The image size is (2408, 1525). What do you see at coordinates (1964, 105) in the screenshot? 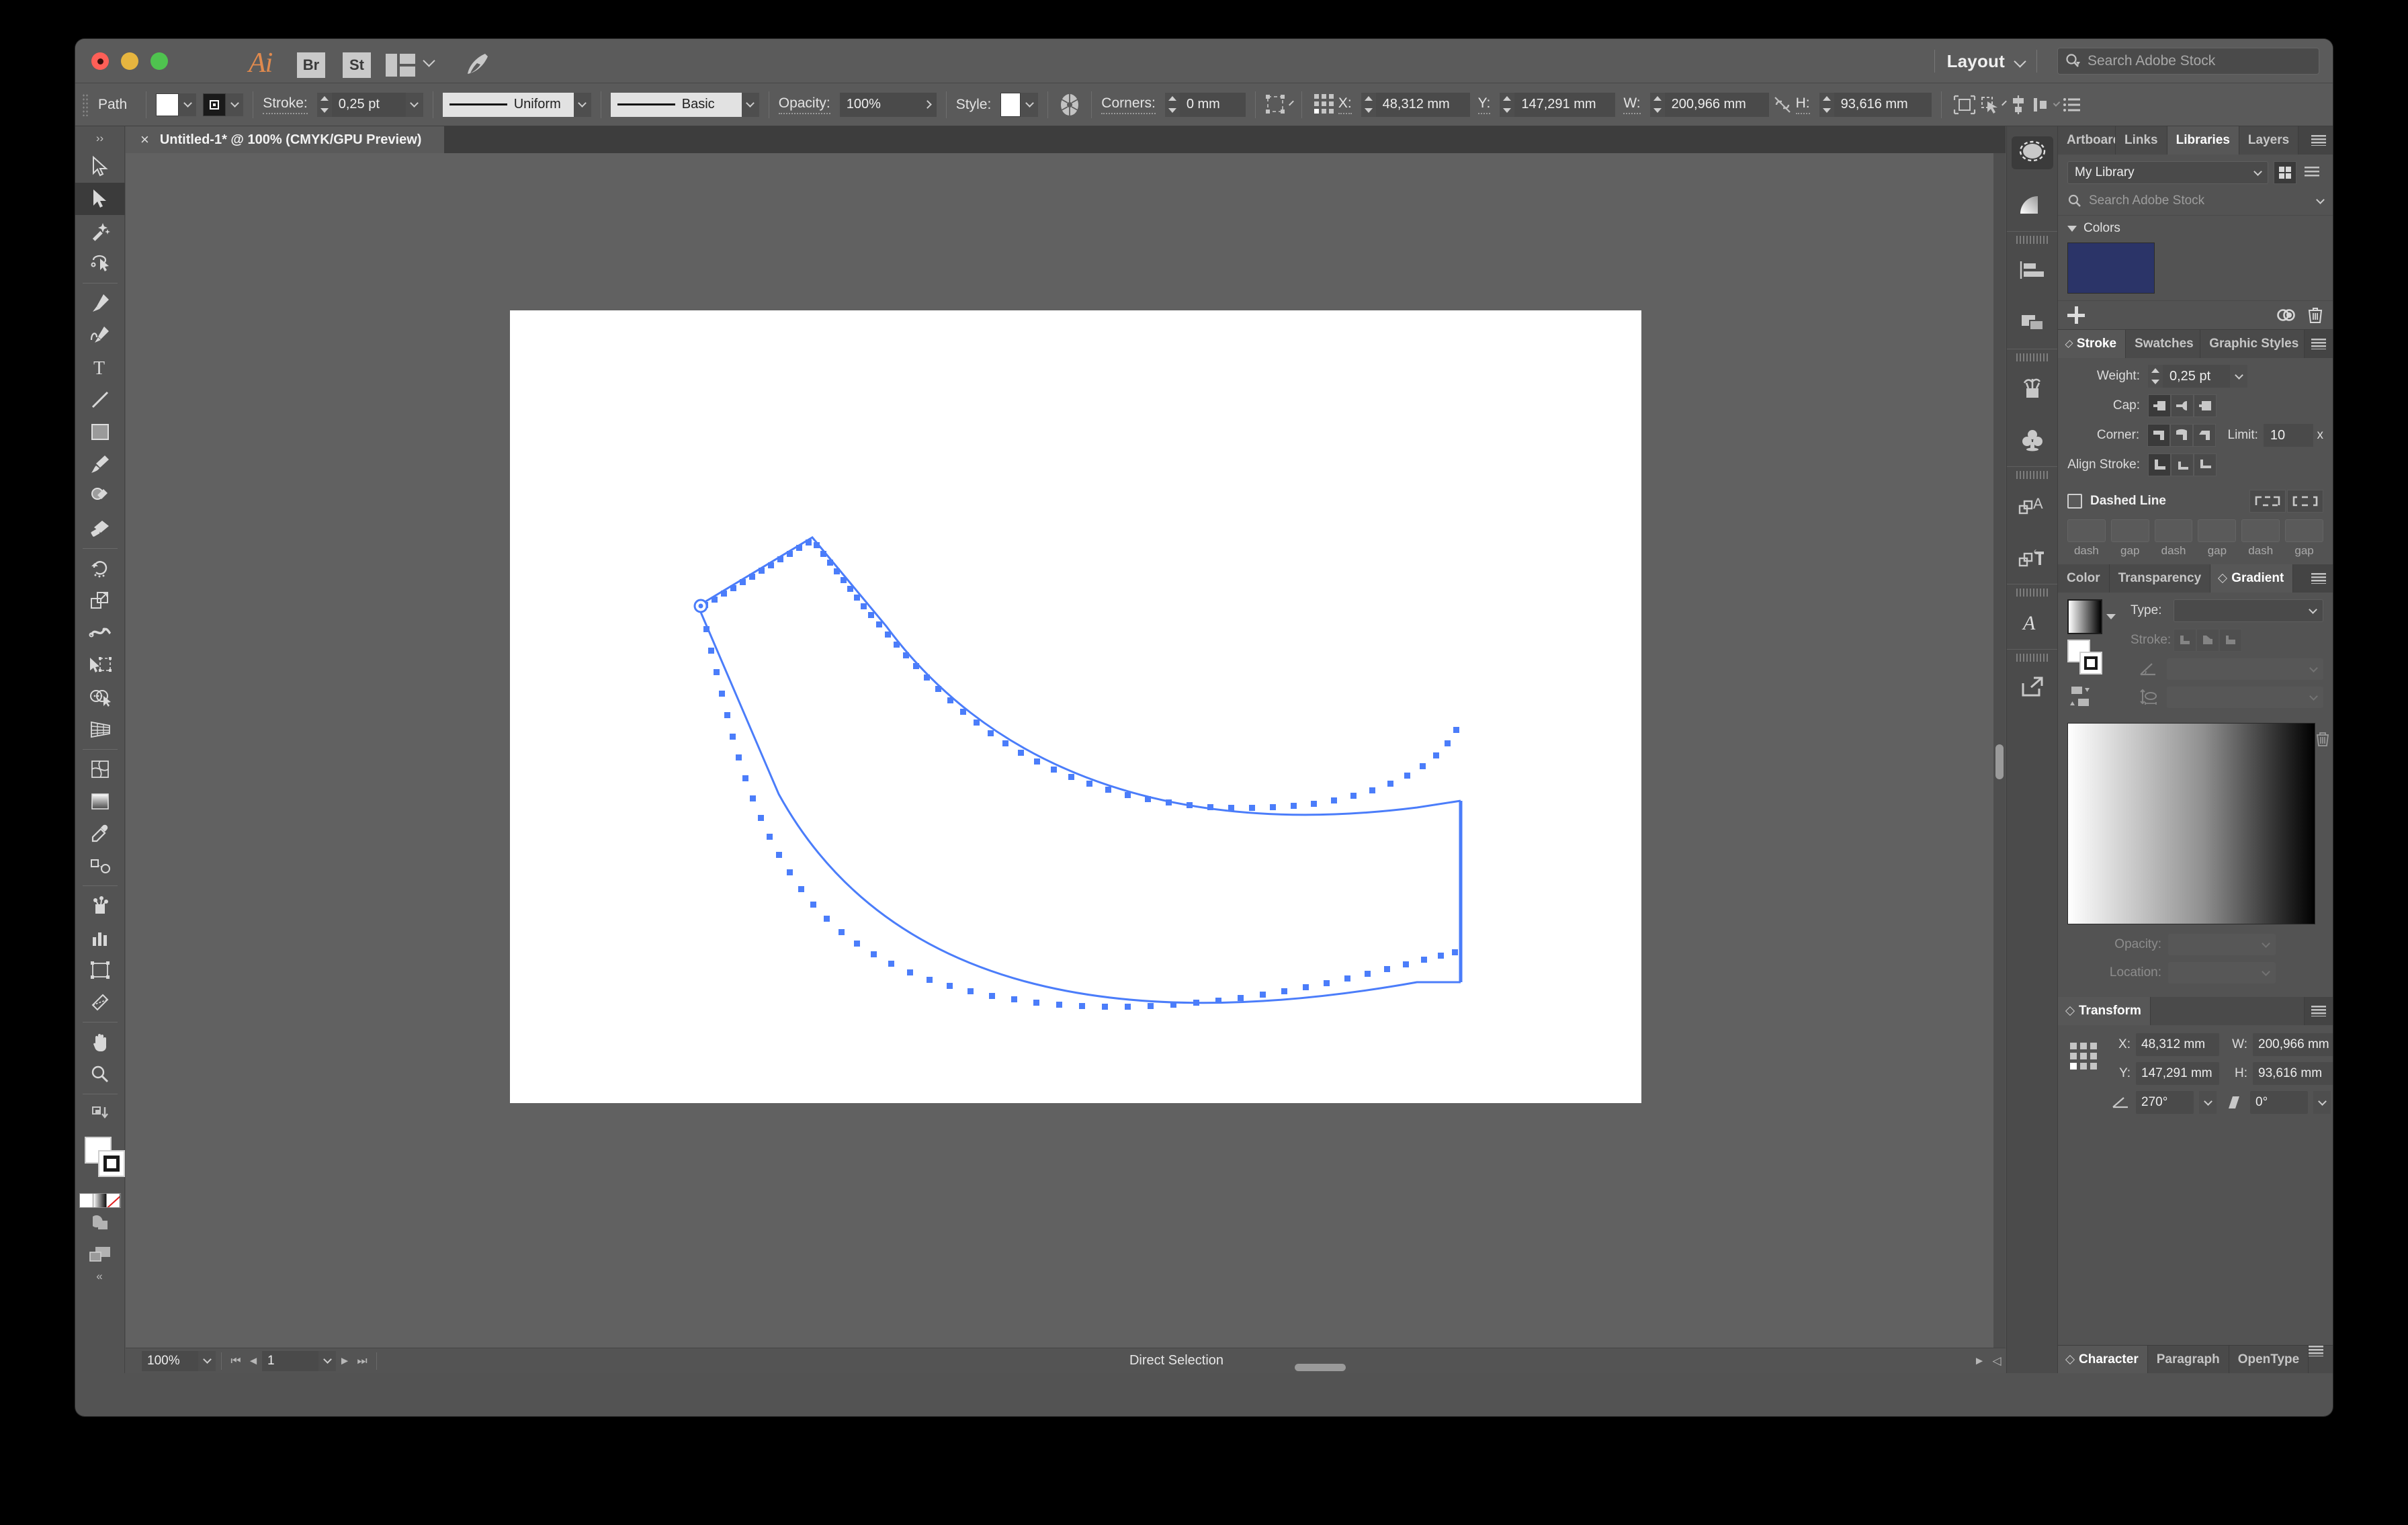
I see `align-to-selection-icon` at bounding box center [1964, 105].